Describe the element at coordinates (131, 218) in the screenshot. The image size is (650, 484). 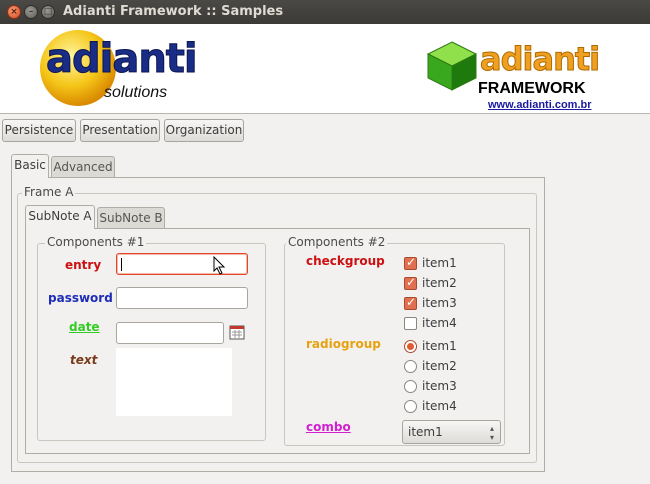
I see `tab-subnote-b: SubNote B` at that location.